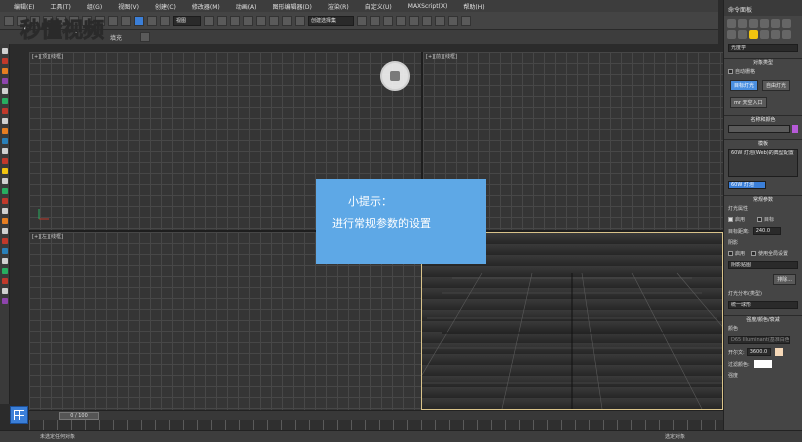 Image resolution: width=802 pixels, height=442 pixels. Describe the element at coordinates (744, 85) in the screenshot. I see `target-light-button: 目标灯光` at that location.